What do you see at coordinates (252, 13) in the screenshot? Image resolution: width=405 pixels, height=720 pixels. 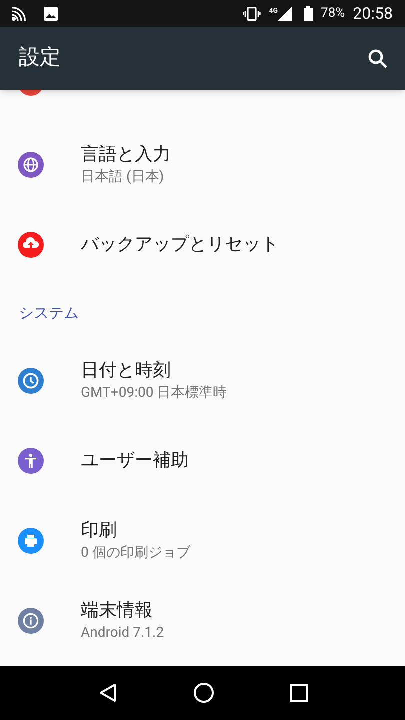 I see `vibrate-icon` at bounding box center [252, 13].